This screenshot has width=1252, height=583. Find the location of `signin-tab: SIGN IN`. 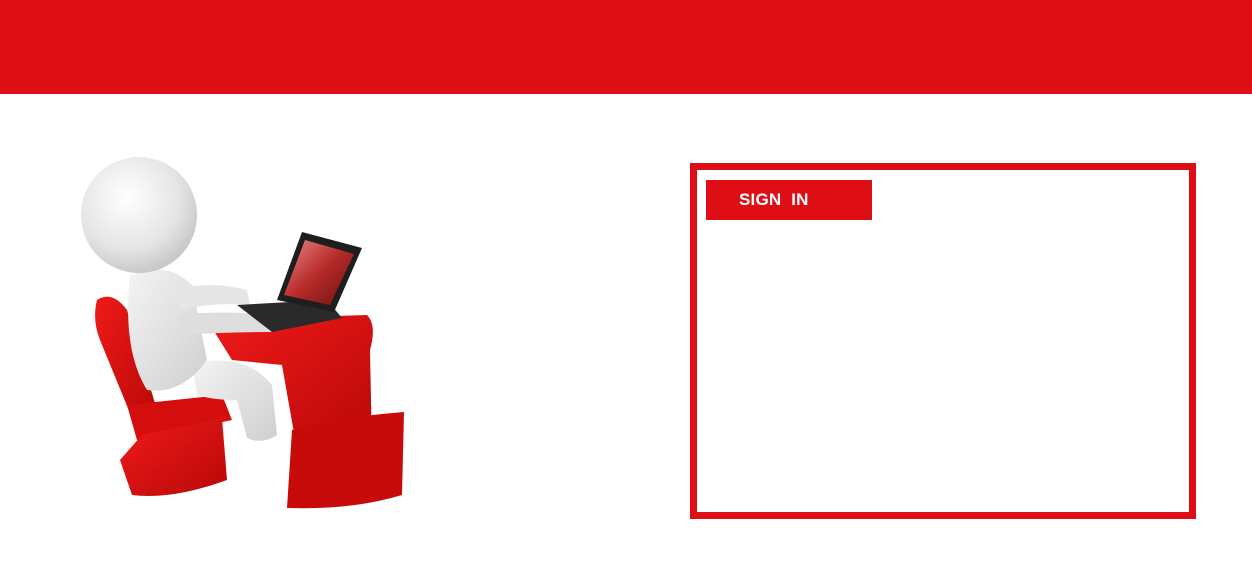

signin-tab: SIGN IN is located at coordinates (789, 200).